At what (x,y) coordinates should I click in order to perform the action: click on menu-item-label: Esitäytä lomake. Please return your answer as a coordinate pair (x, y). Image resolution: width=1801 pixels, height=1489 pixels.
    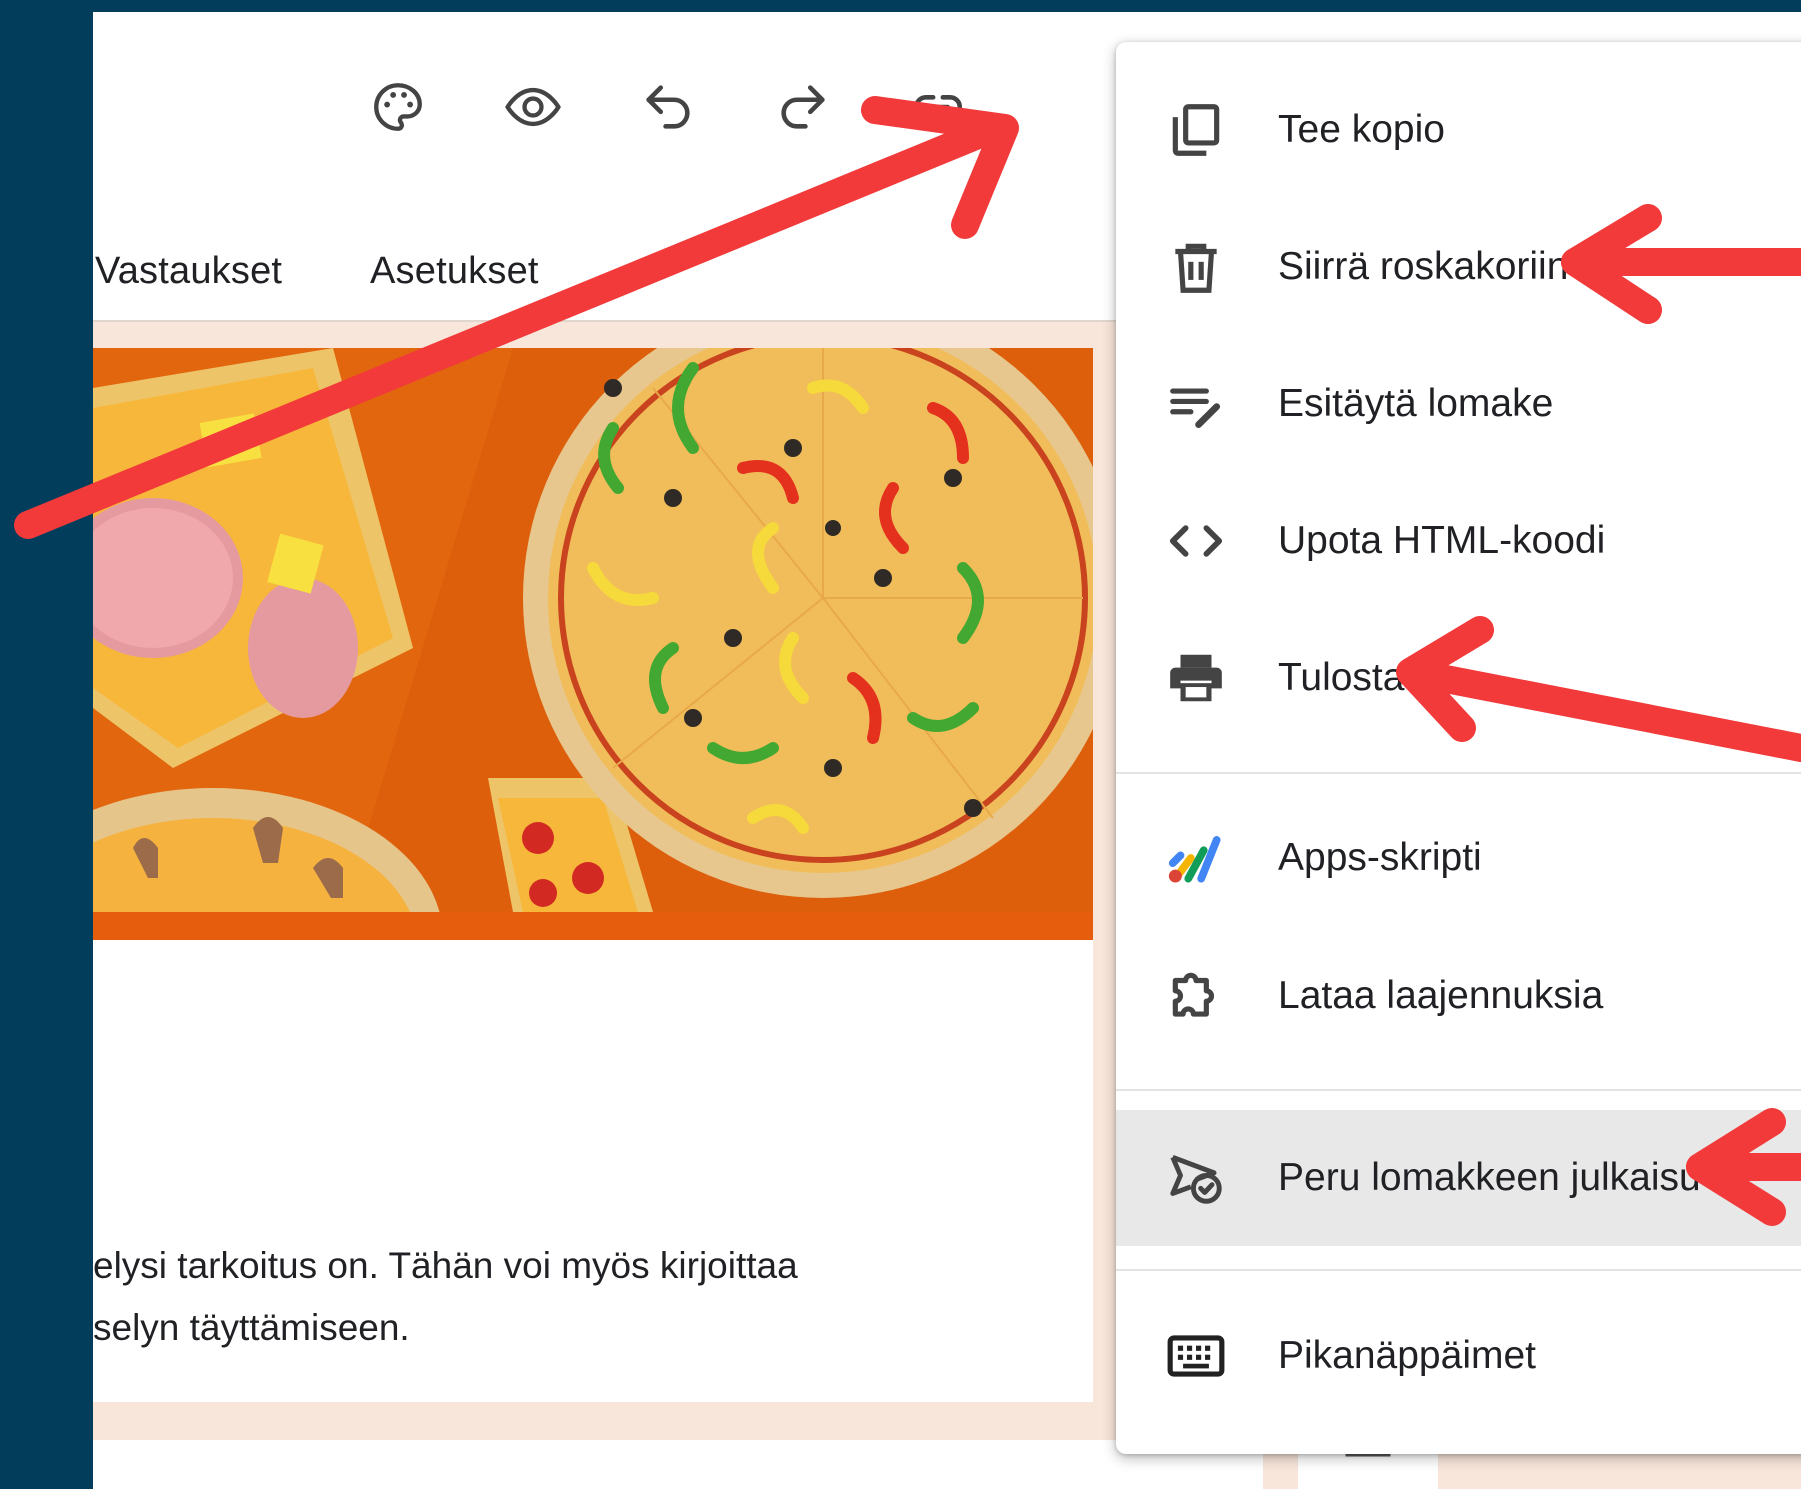
    Looking at the image, I should click on (1416, 403).